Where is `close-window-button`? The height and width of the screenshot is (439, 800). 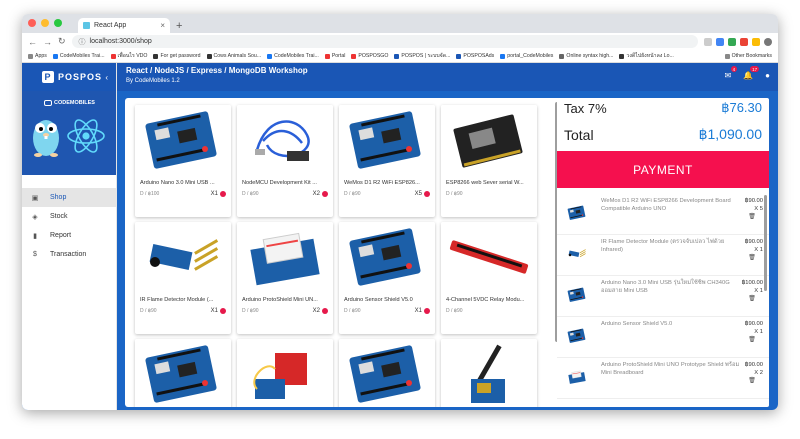
close-window-button is located at coordinates (32, 23).